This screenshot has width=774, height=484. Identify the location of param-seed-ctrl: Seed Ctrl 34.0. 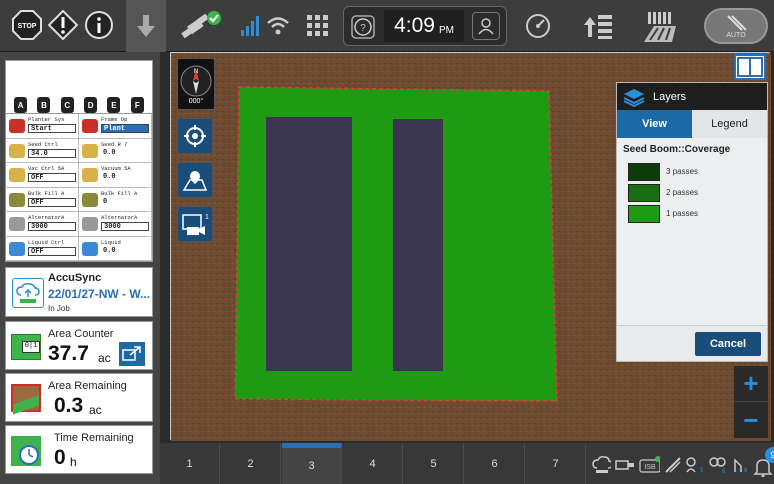
(42, 150).